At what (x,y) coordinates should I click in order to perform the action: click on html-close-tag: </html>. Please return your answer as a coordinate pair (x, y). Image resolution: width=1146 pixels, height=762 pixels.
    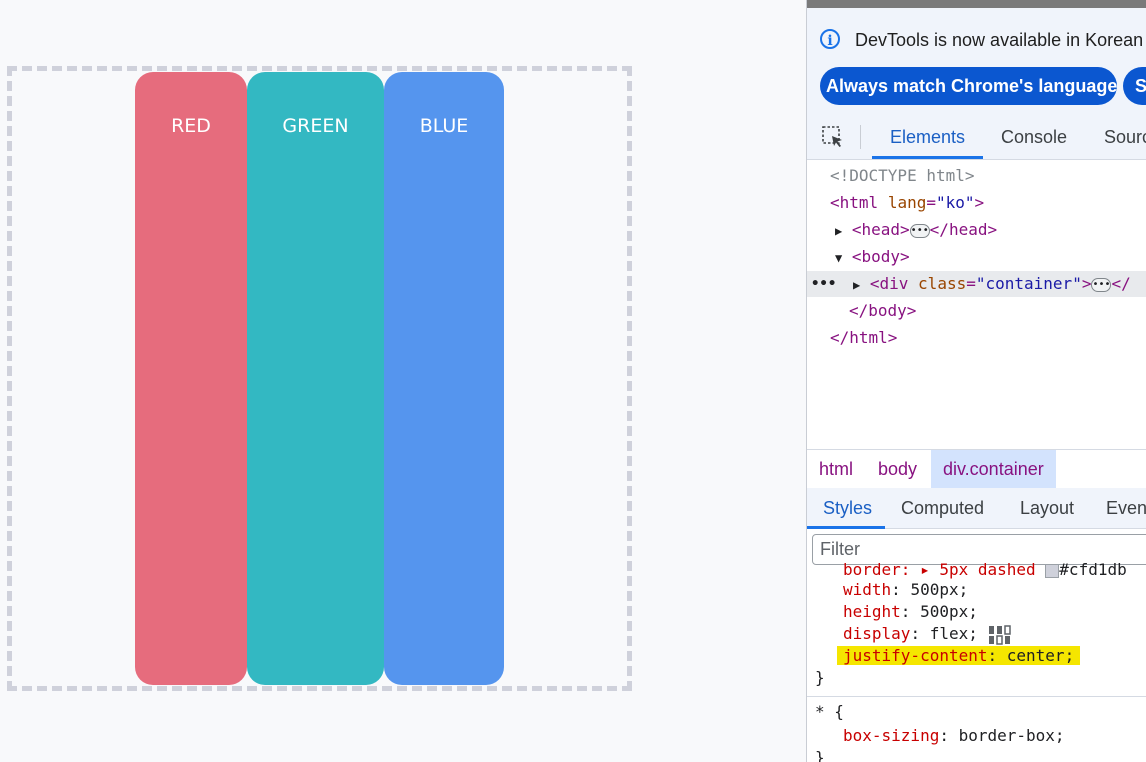
    Looking at the image, I should click on (864, 337).